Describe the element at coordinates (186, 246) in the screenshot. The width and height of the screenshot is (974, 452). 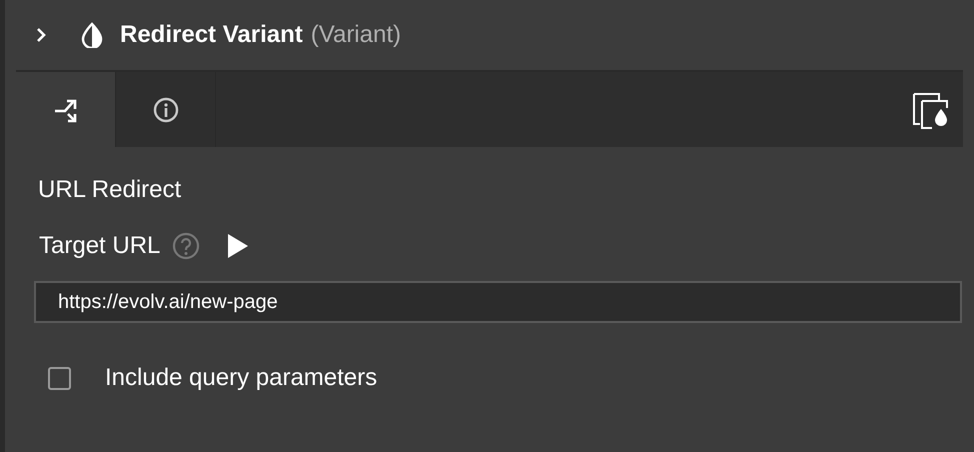
I see `help-icon` at that location.